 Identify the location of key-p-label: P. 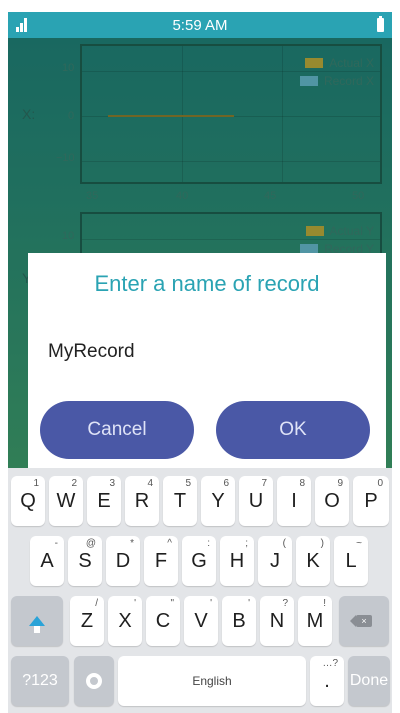
(371, 500).